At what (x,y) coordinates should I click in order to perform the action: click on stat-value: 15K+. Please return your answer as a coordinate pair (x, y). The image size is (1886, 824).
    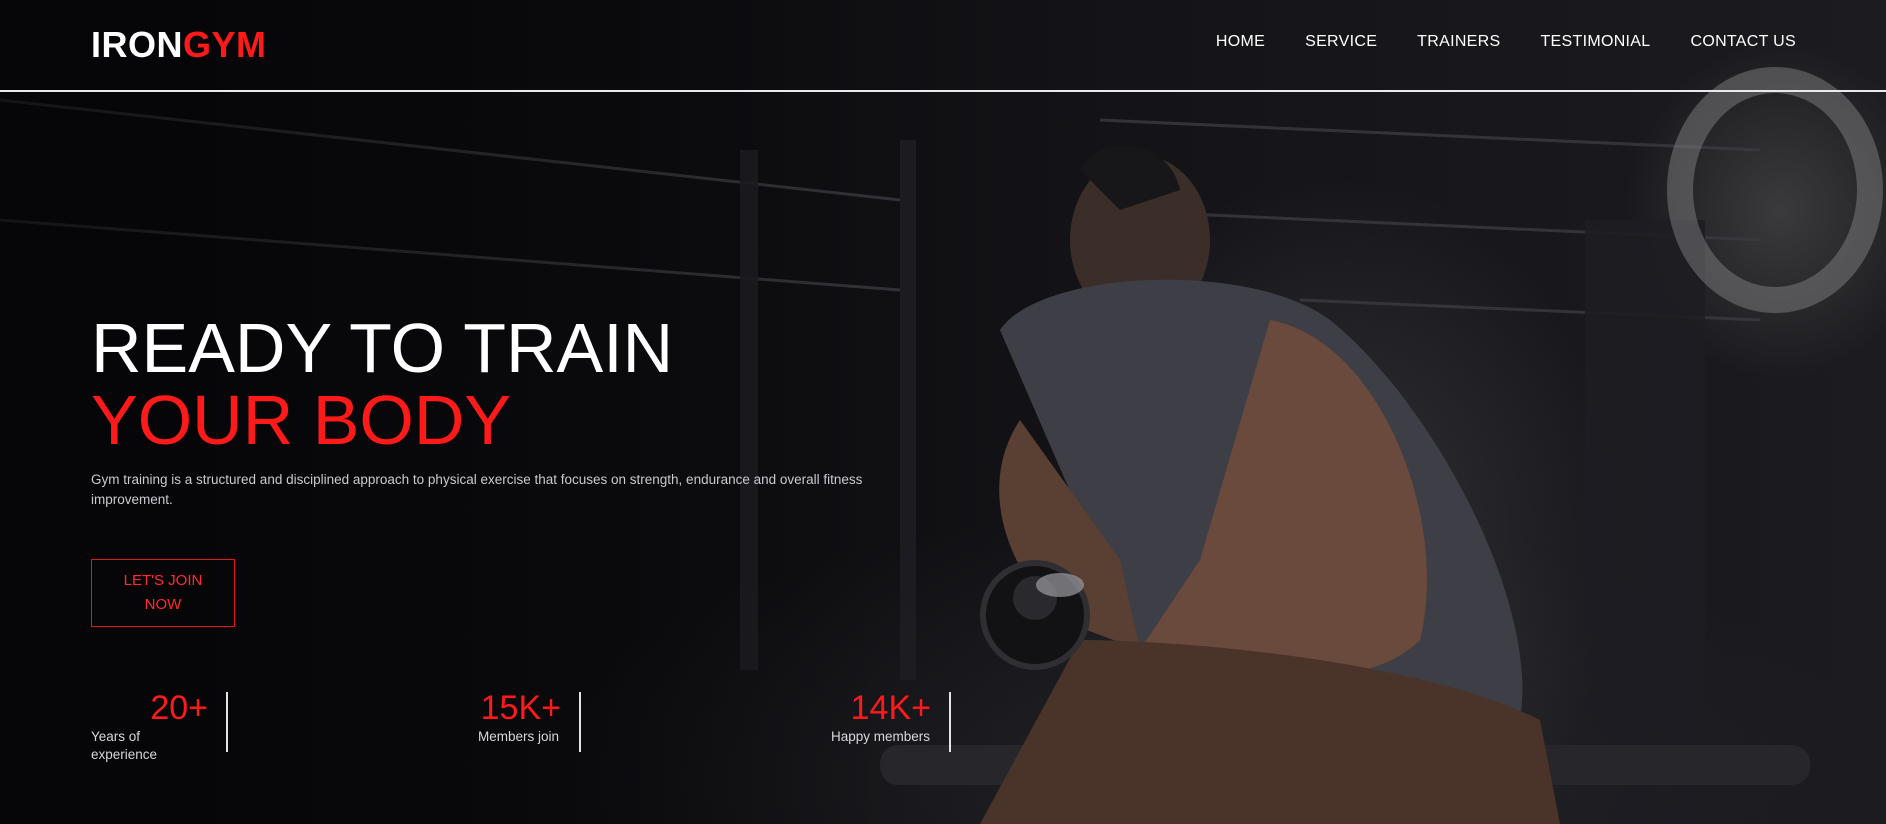
    Looking at the image, I should click on (520, 708).